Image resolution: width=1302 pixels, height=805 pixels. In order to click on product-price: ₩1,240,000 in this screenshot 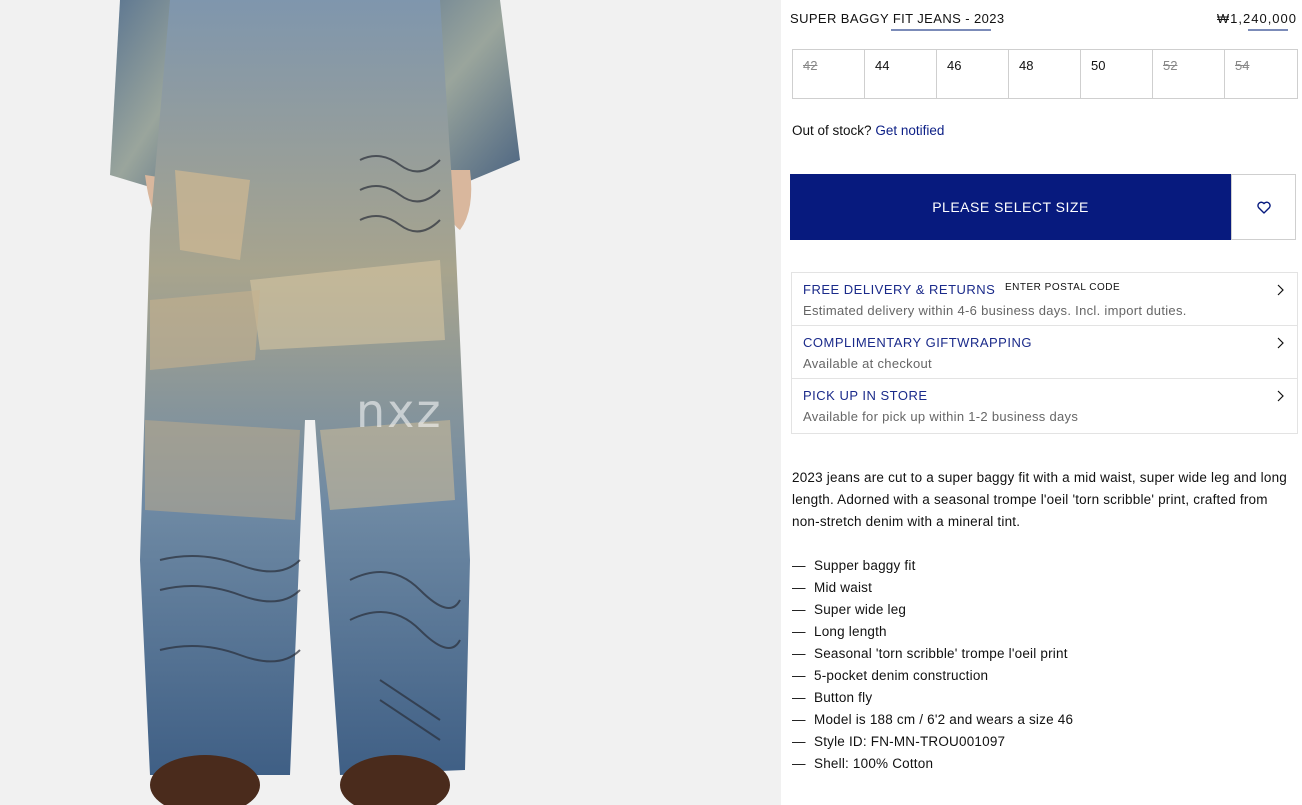, I will do `click(1256, 18)`.